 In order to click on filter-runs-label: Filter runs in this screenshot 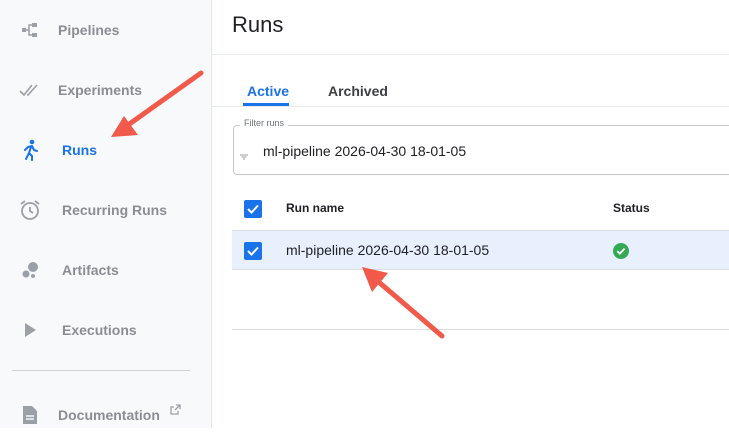, I will do `click(264, 123)`.